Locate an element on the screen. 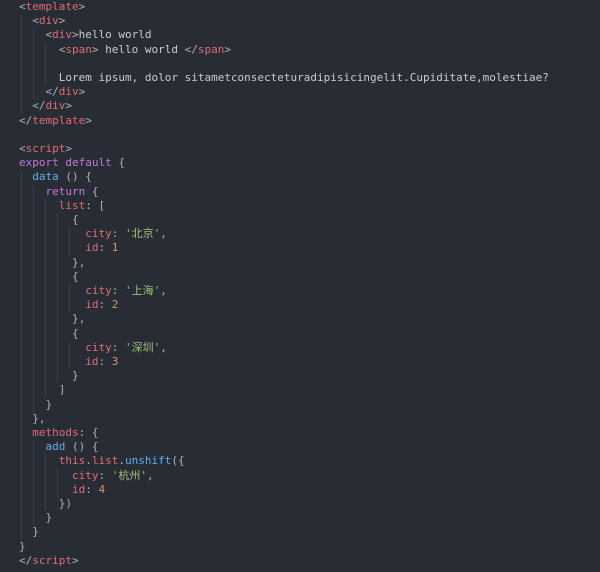 This screenshot has height=572, width=600. code-line: id: 1 is located at coordinates (68, 248).